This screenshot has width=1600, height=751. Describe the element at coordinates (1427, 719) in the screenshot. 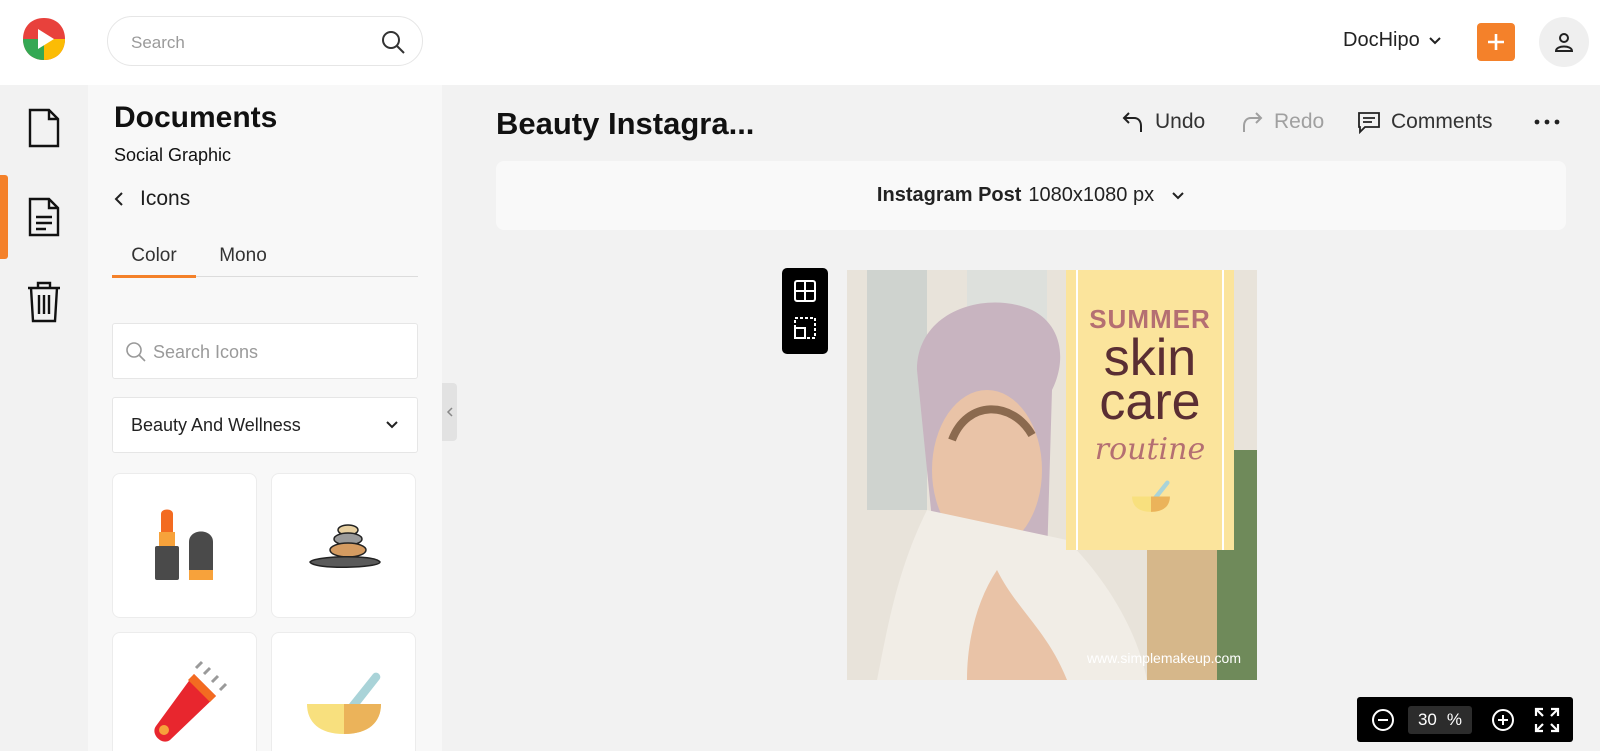

I see `zoom-value: 30` at that location.